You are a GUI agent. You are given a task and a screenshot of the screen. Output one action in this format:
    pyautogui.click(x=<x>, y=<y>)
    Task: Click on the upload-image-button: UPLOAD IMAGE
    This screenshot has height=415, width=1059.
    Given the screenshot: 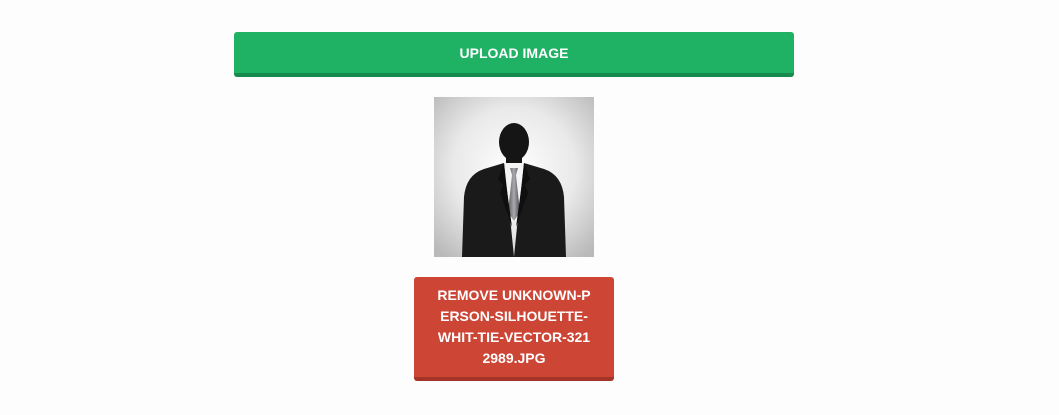 What is the action you would take?
    pyautogui.click(x=514, y=54)
    